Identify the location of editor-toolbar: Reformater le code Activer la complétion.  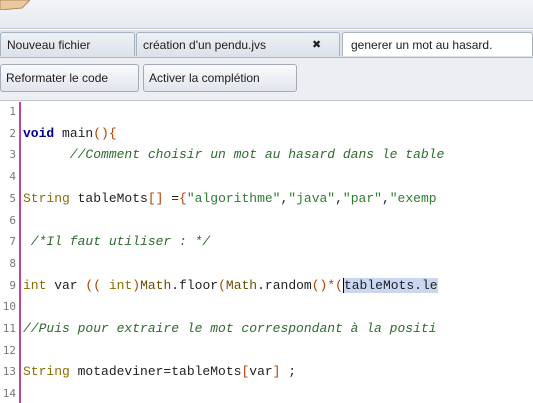
(266, 79).